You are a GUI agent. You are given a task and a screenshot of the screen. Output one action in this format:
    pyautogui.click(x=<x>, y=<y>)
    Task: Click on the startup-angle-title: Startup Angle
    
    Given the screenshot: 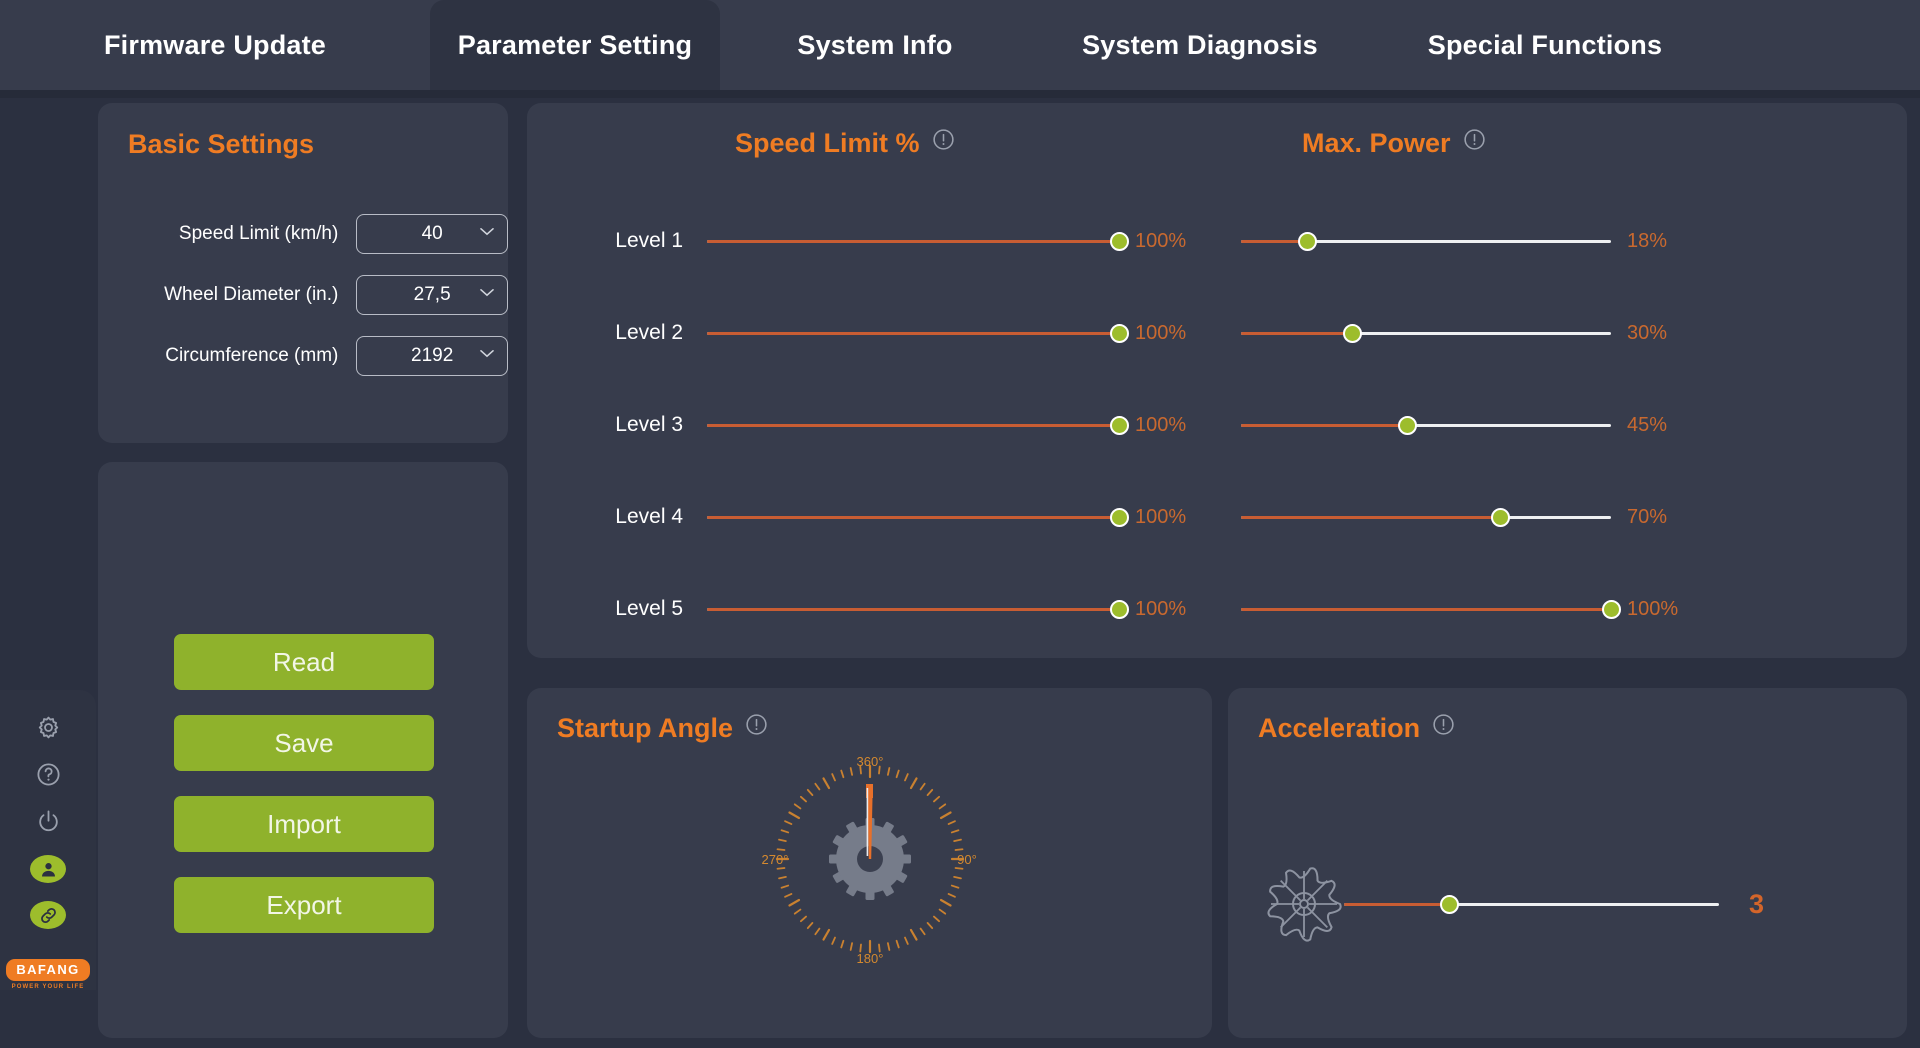 What is the action you would take?
    pyautogui.click(x=663, y=728)
    